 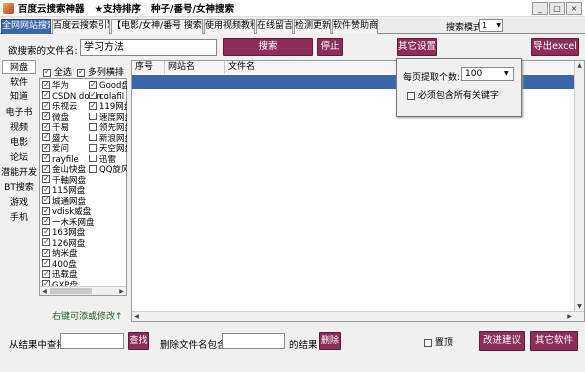 What do you see at coordinates (118, 9) in the screenshot?
I see `app-title-feature: ★支持排序` at bounding box center [118, 9].